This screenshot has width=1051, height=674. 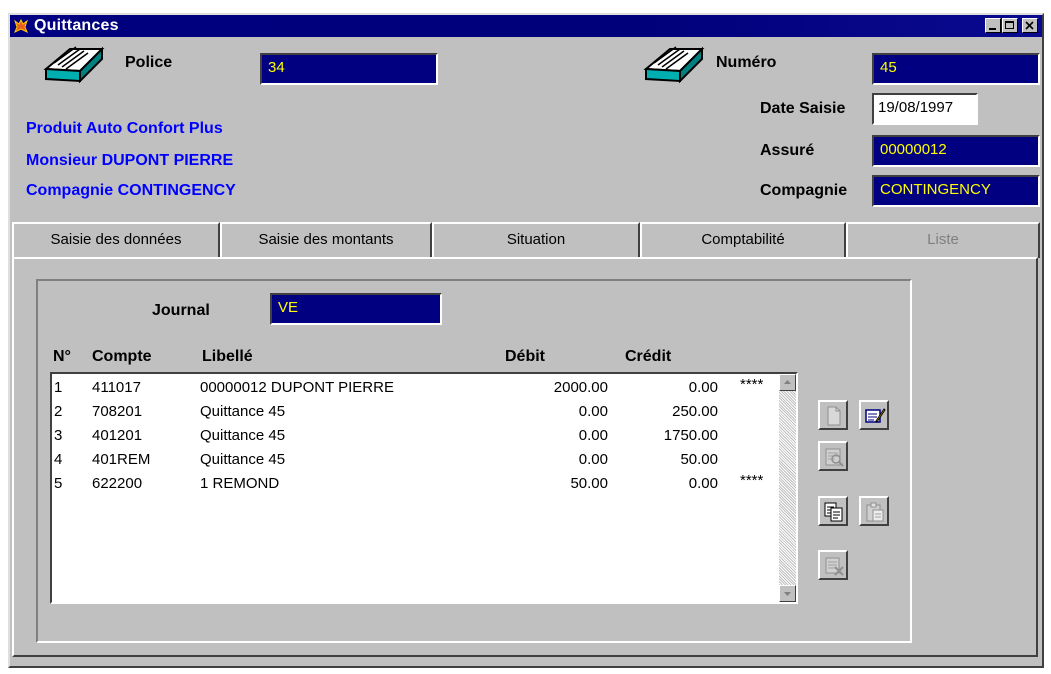 I want to click on edit-button, so click(x=874, y=415).